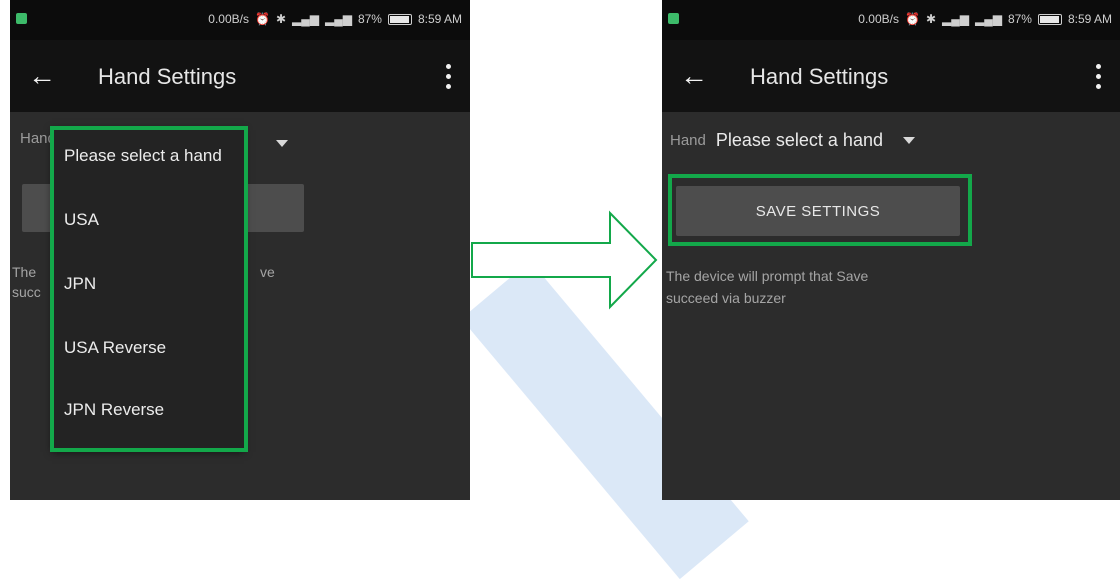 Image resolution: width=1120 pixels, height=579 pixels. What do you see at coordinates (267, 272) in the screenshot?
I see `info-text-fragment-2: ve` at bounding box center [267, 272].